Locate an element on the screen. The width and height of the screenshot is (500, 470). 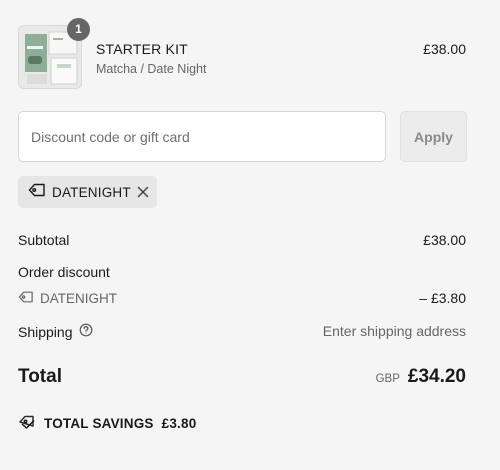
order-discount-code: DATENIGHT is located at coordinates (67, 298).